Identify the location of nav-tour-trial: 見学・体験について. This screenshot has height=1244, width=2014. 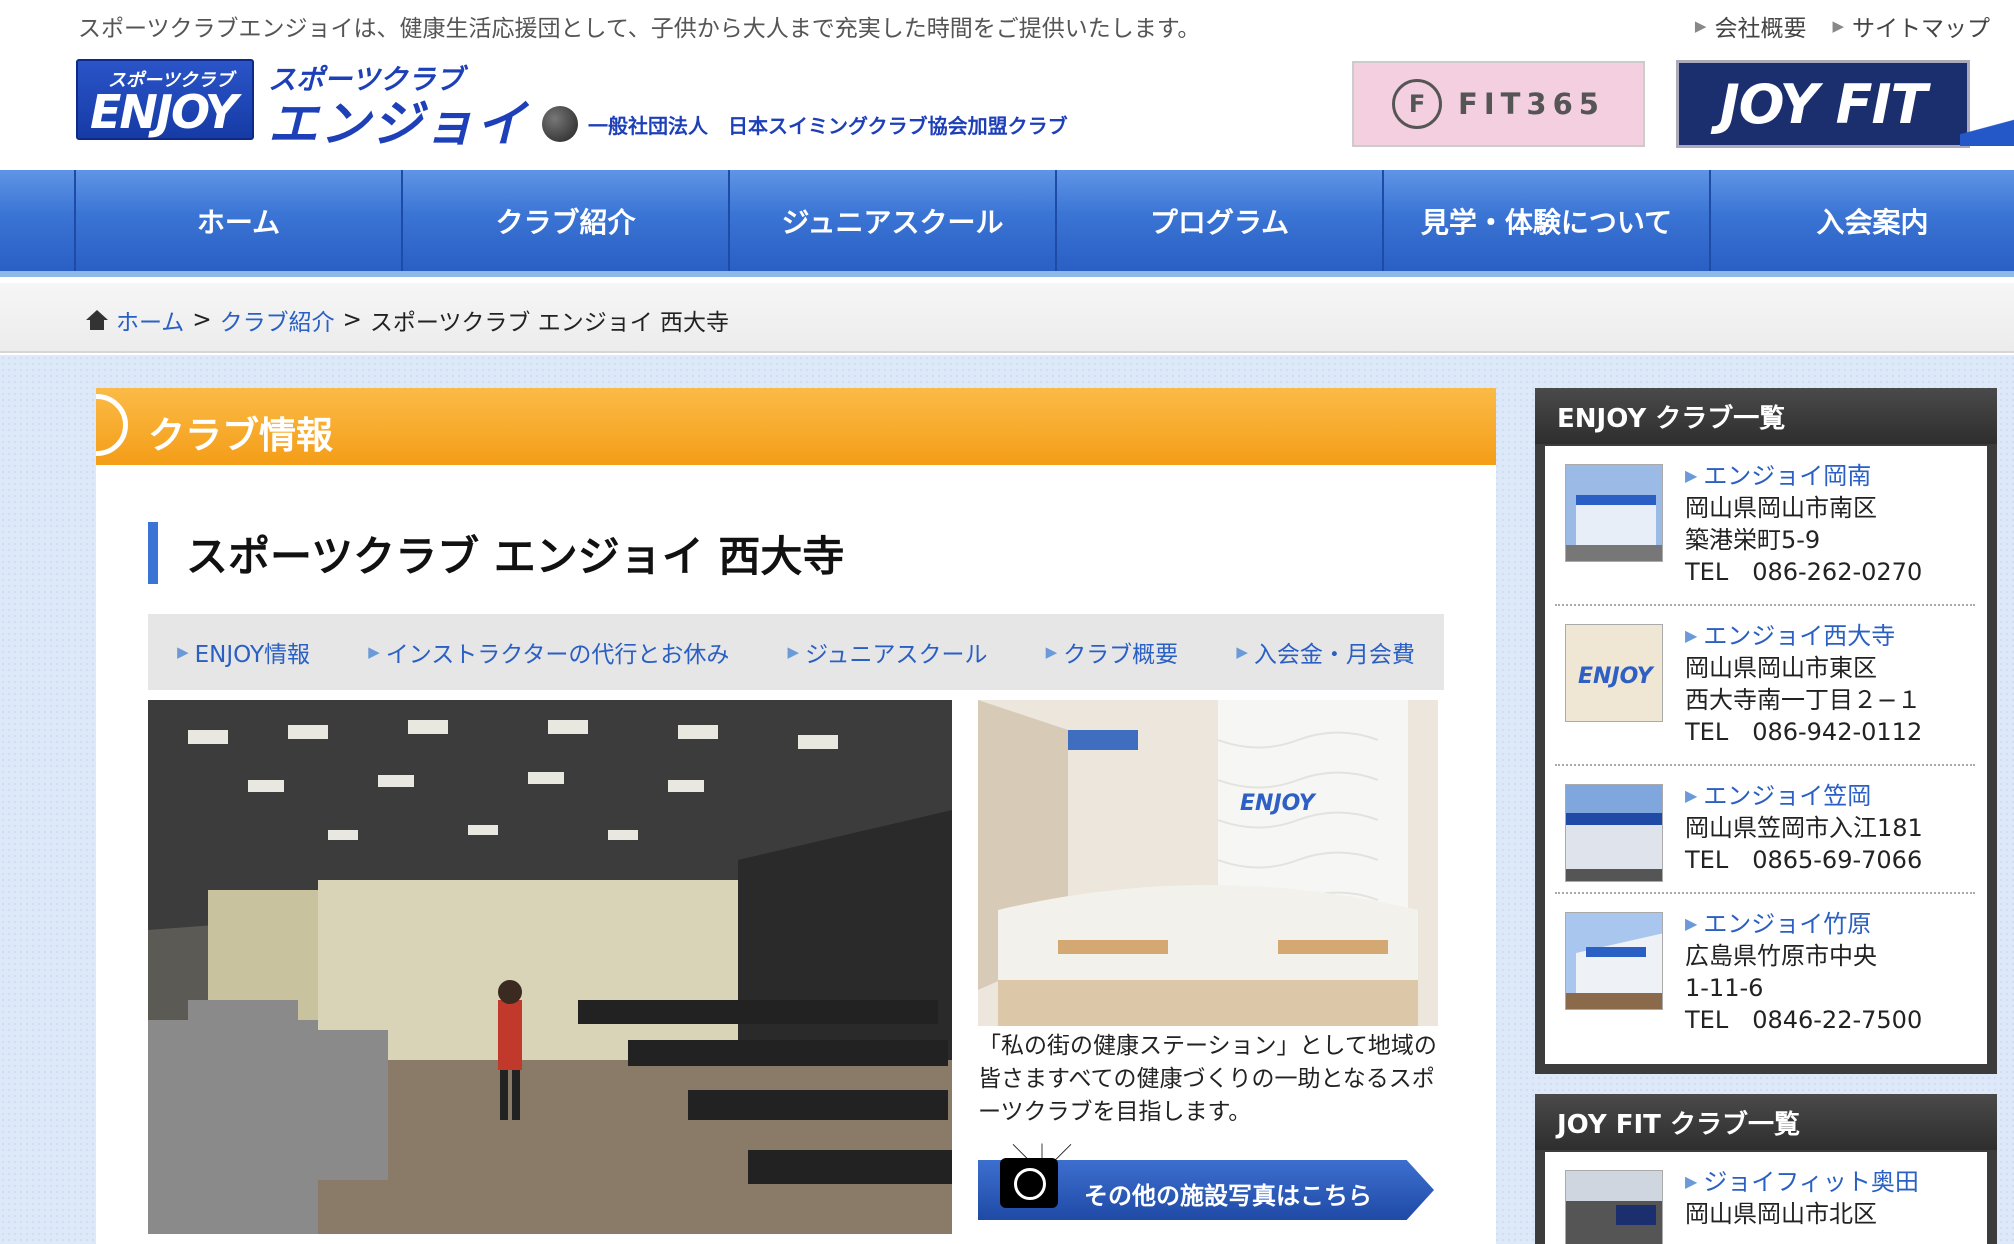
(1545, 220).